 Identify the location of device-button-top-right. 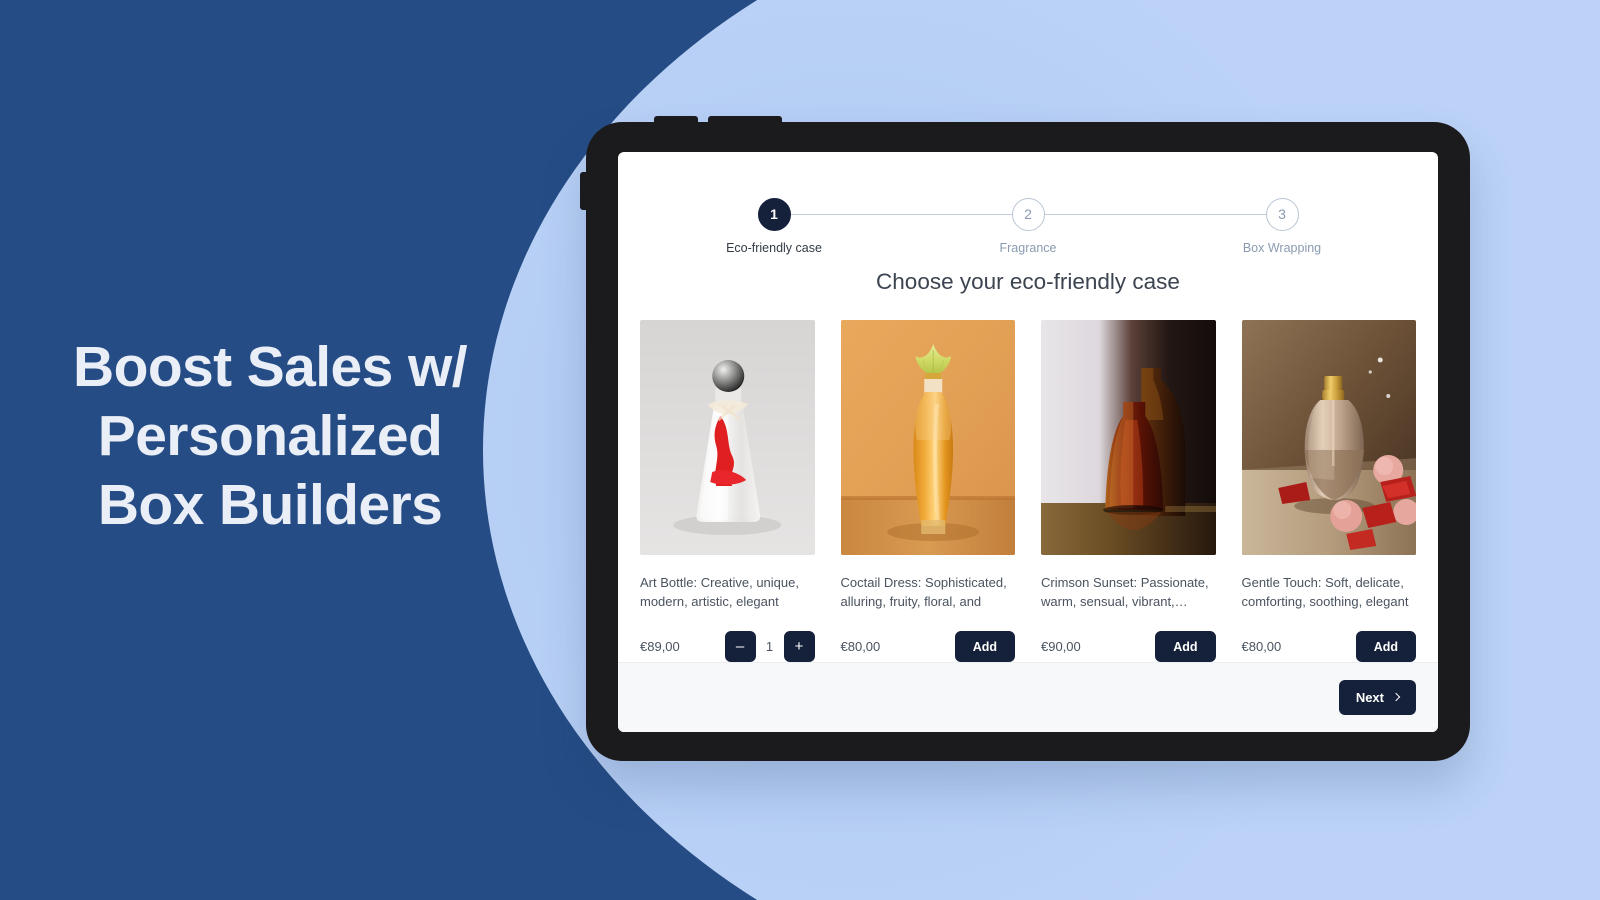
(745, 120).